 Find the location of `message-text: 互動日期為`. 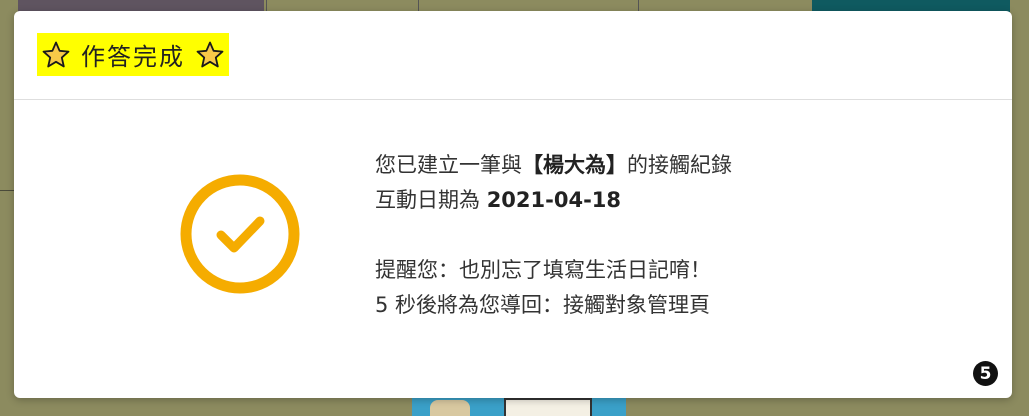

message-text: 互動日期為 is located at coordinates (427, 200).